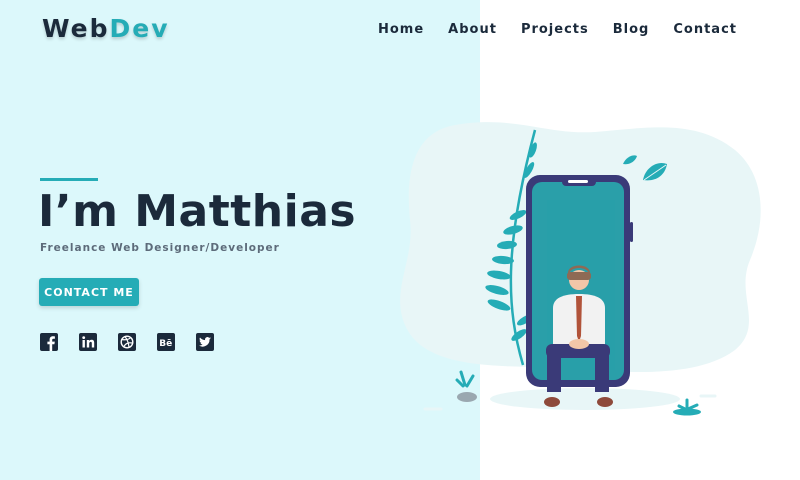 The height and width of the screenshot is (480, 800). What do you see at coordinates (197, 211) in the screenshot?
I see `hero-title: I’m Matthias` at bounding box center [197, 211].